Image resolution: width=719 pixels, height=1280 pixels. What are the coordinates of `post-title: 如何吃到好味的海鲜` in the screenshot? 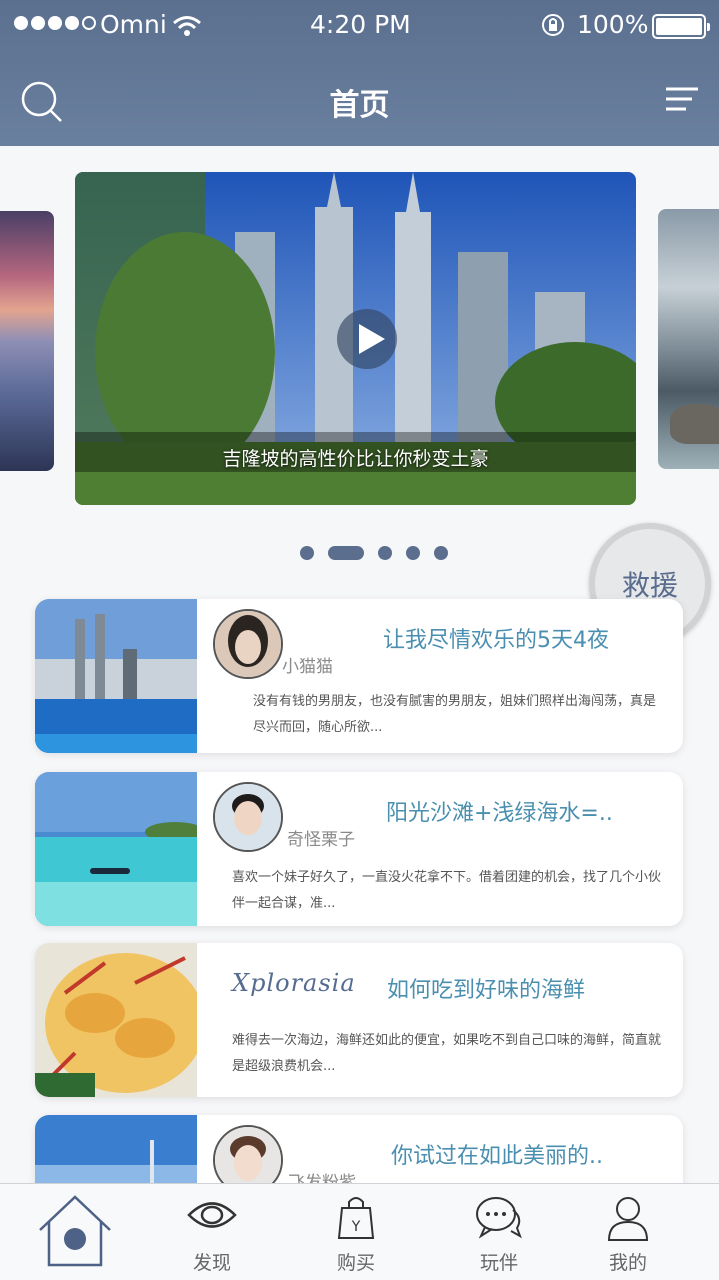 It's located at (486, 988).